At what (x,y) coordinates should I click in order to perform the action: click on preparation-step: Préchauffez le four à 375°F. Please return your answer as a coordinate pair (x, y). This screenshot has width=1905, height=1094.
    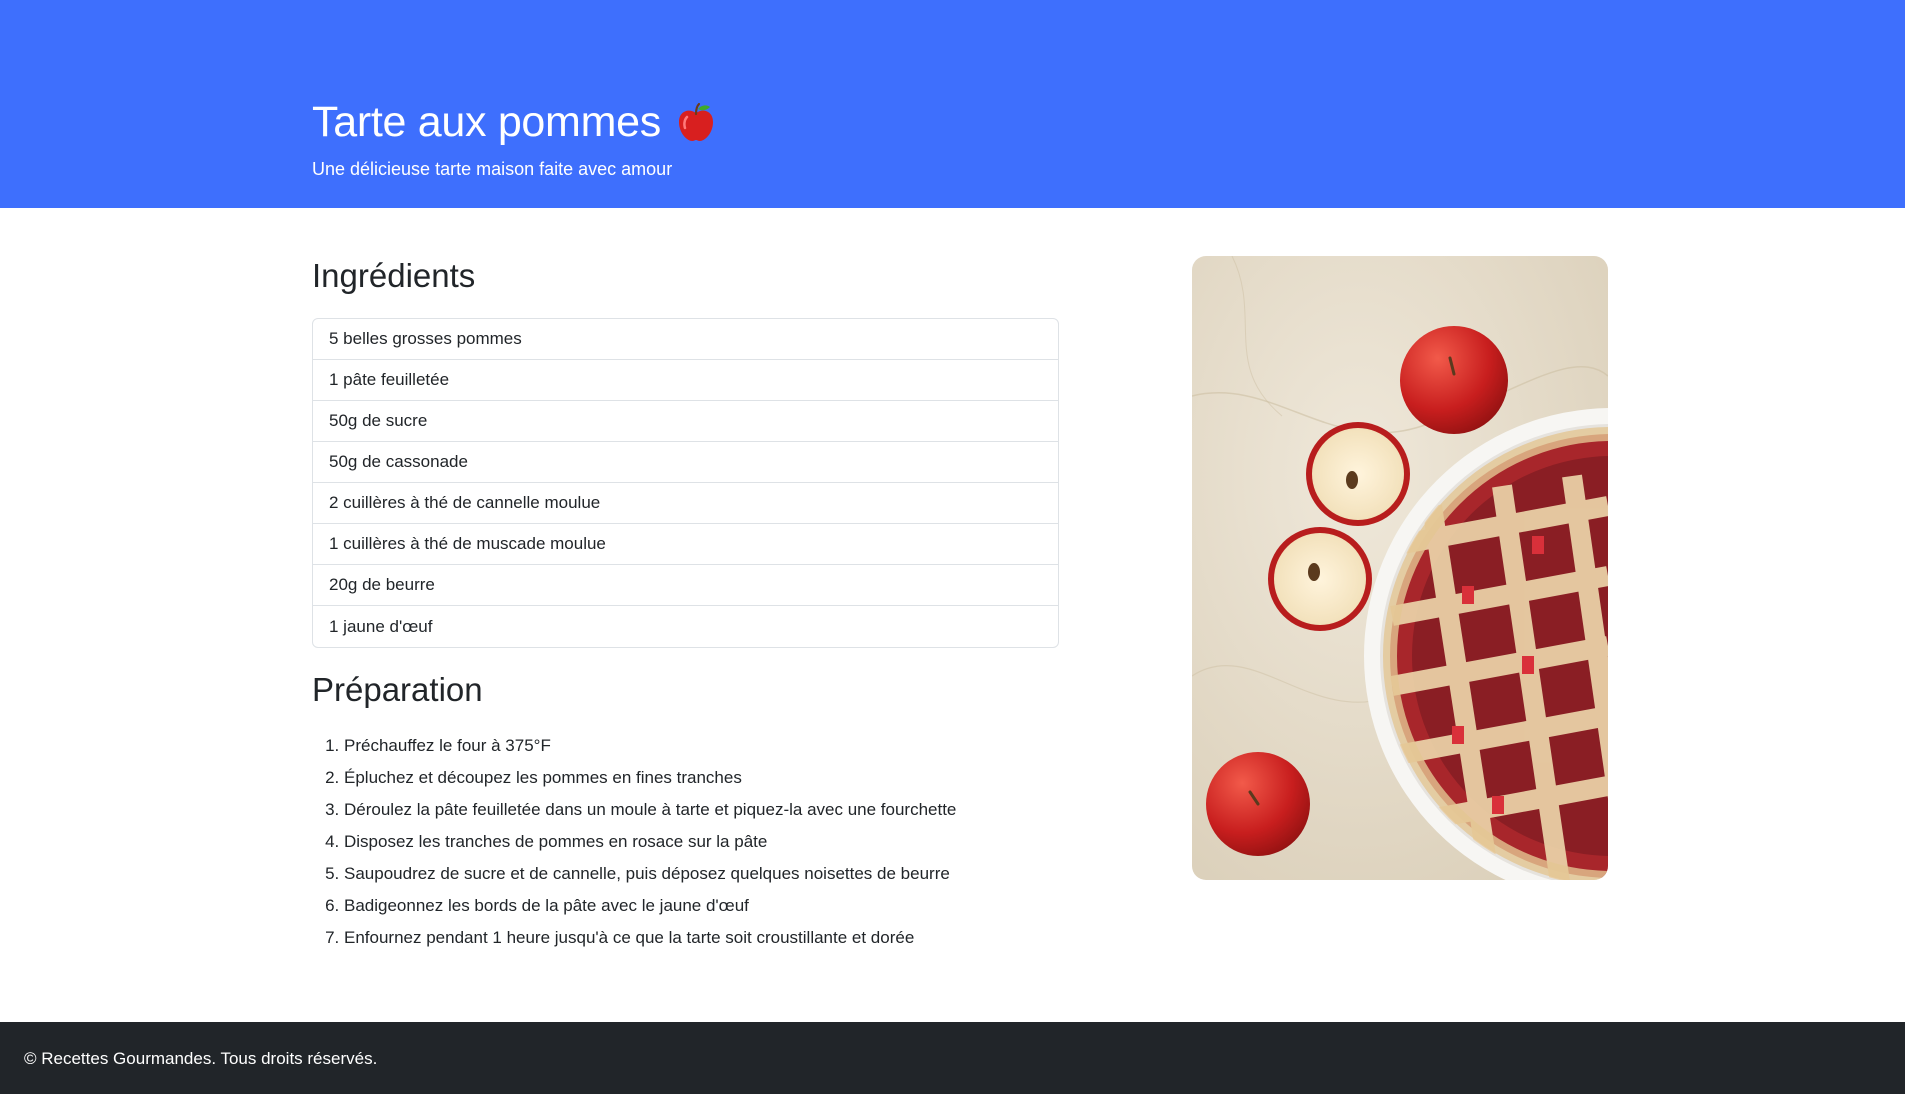
    Looking at the image, I should click on (701, 746).